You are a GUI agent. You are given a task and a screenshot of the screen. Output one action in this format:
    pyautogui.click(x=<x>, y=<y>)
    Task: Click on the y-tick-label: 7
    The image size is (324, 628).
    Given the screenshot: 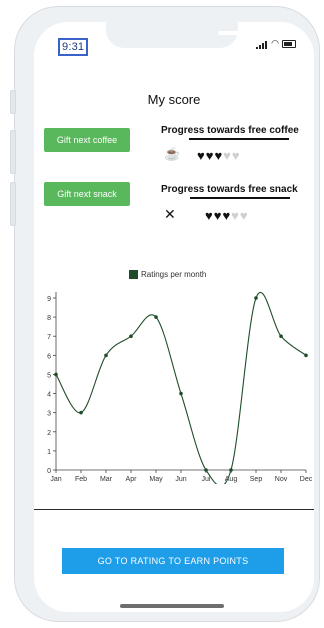 What is the action you would take?
    pyautogui.click(x=49, y=337)
    